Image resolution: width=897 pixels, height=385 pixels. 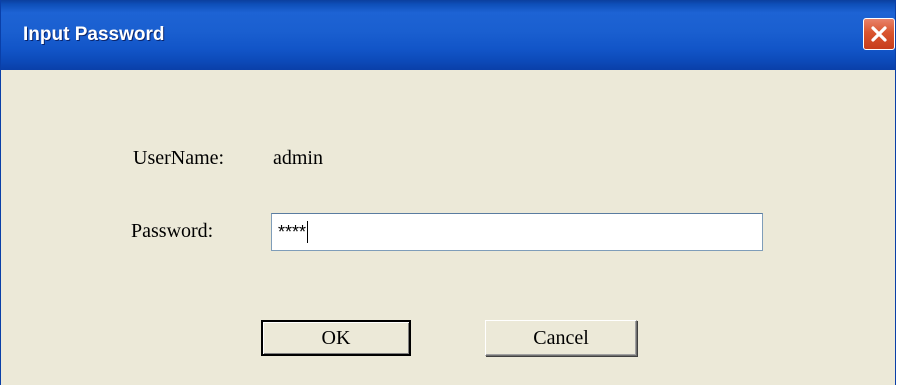 I want to click on text-caret, so click(x=308, y=232).